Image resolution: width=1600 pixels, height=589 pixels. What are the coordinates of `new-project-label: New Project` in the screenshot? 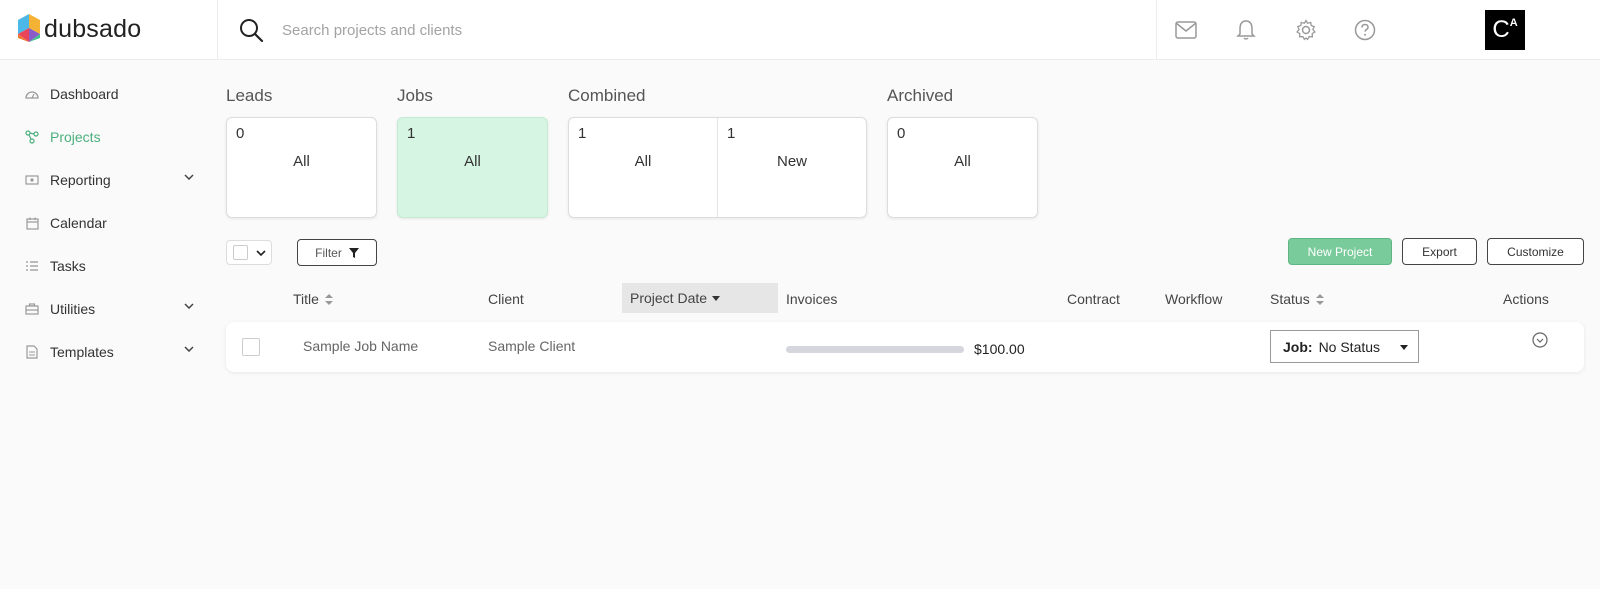 It's located at (1340, 251).